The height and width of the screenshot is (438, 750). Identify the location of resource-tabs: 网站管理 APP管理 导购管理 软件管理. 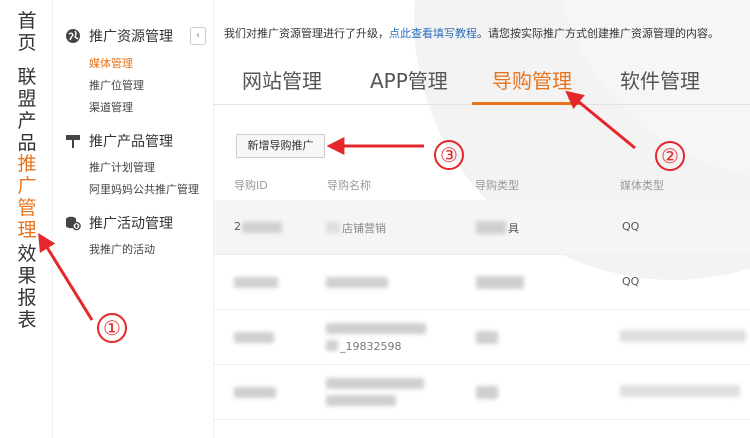
(482, 80).